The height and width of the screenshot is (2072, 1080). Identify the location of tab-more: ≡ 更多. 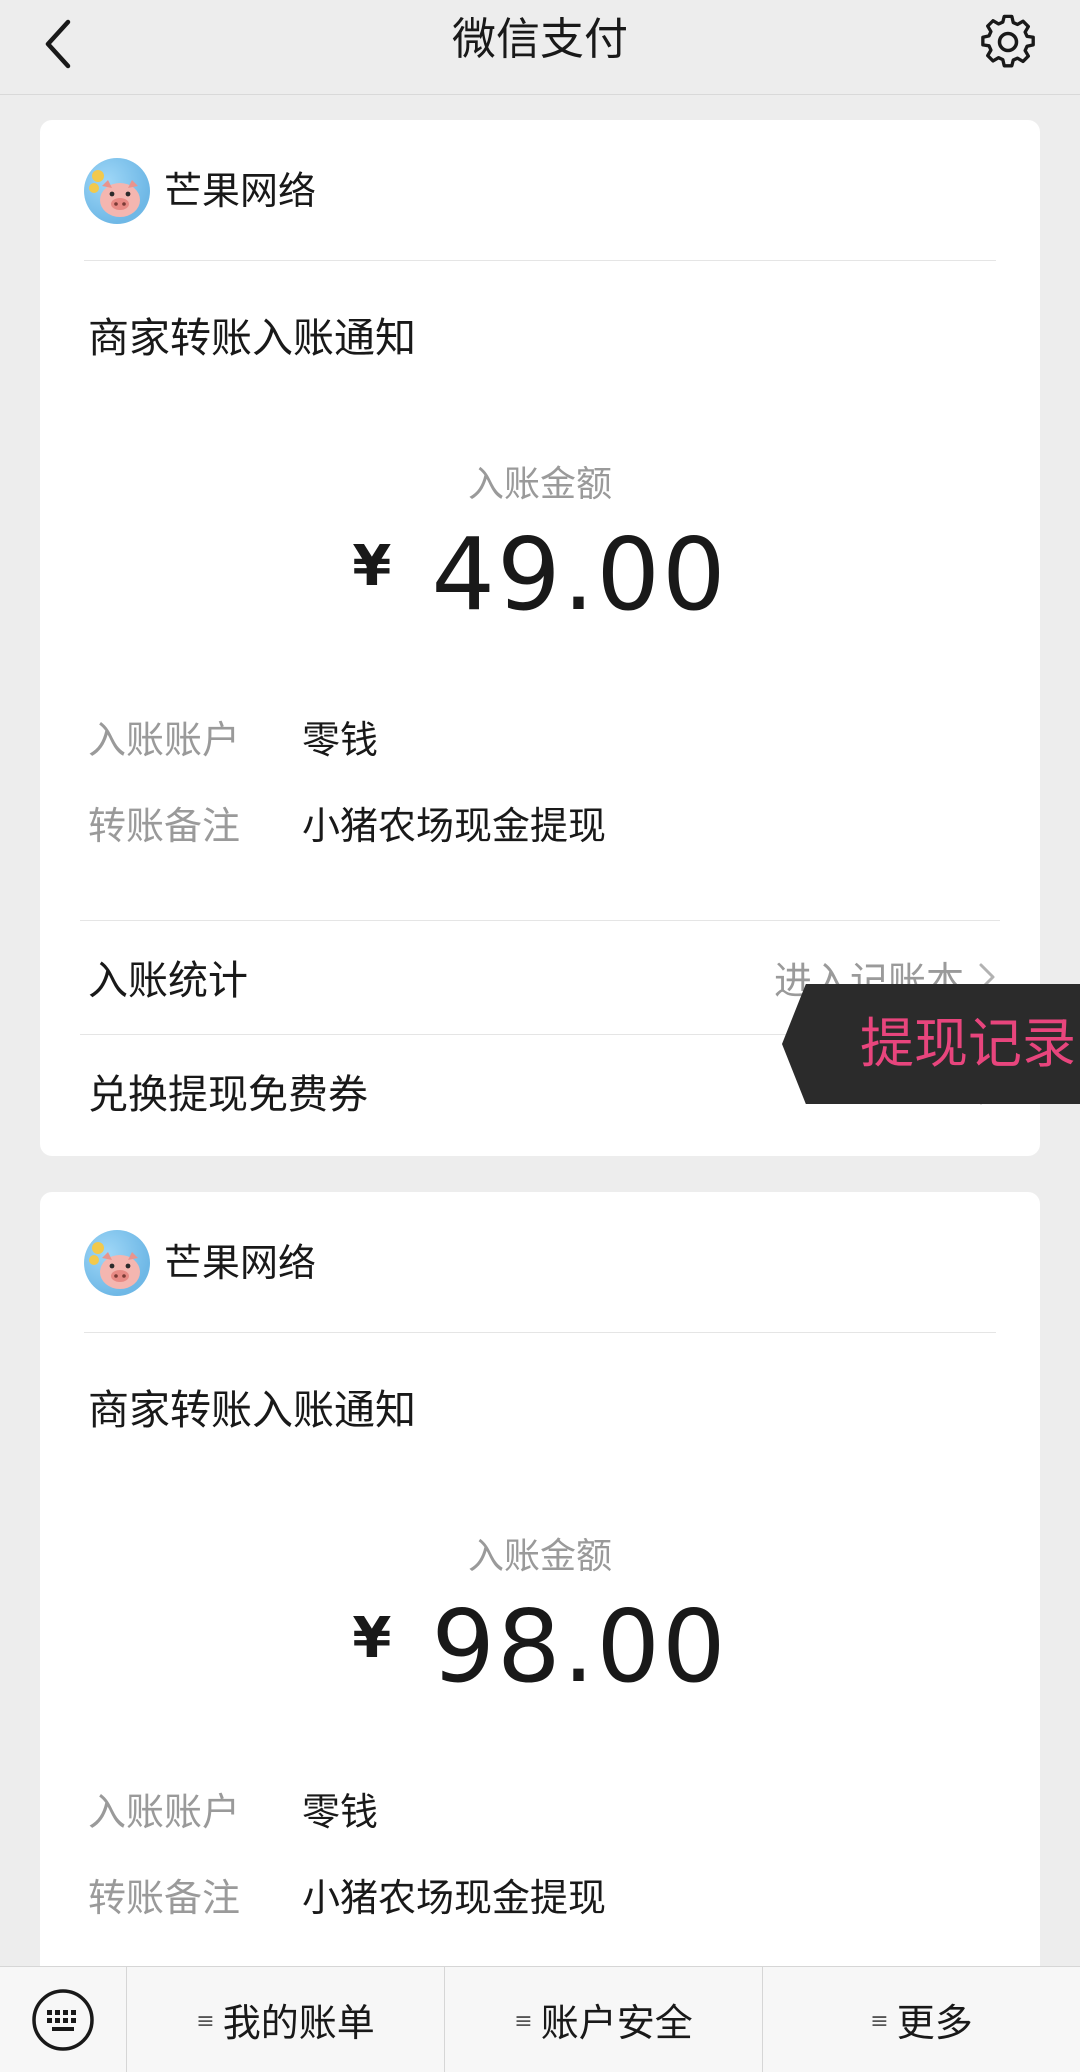
(921, 2019).